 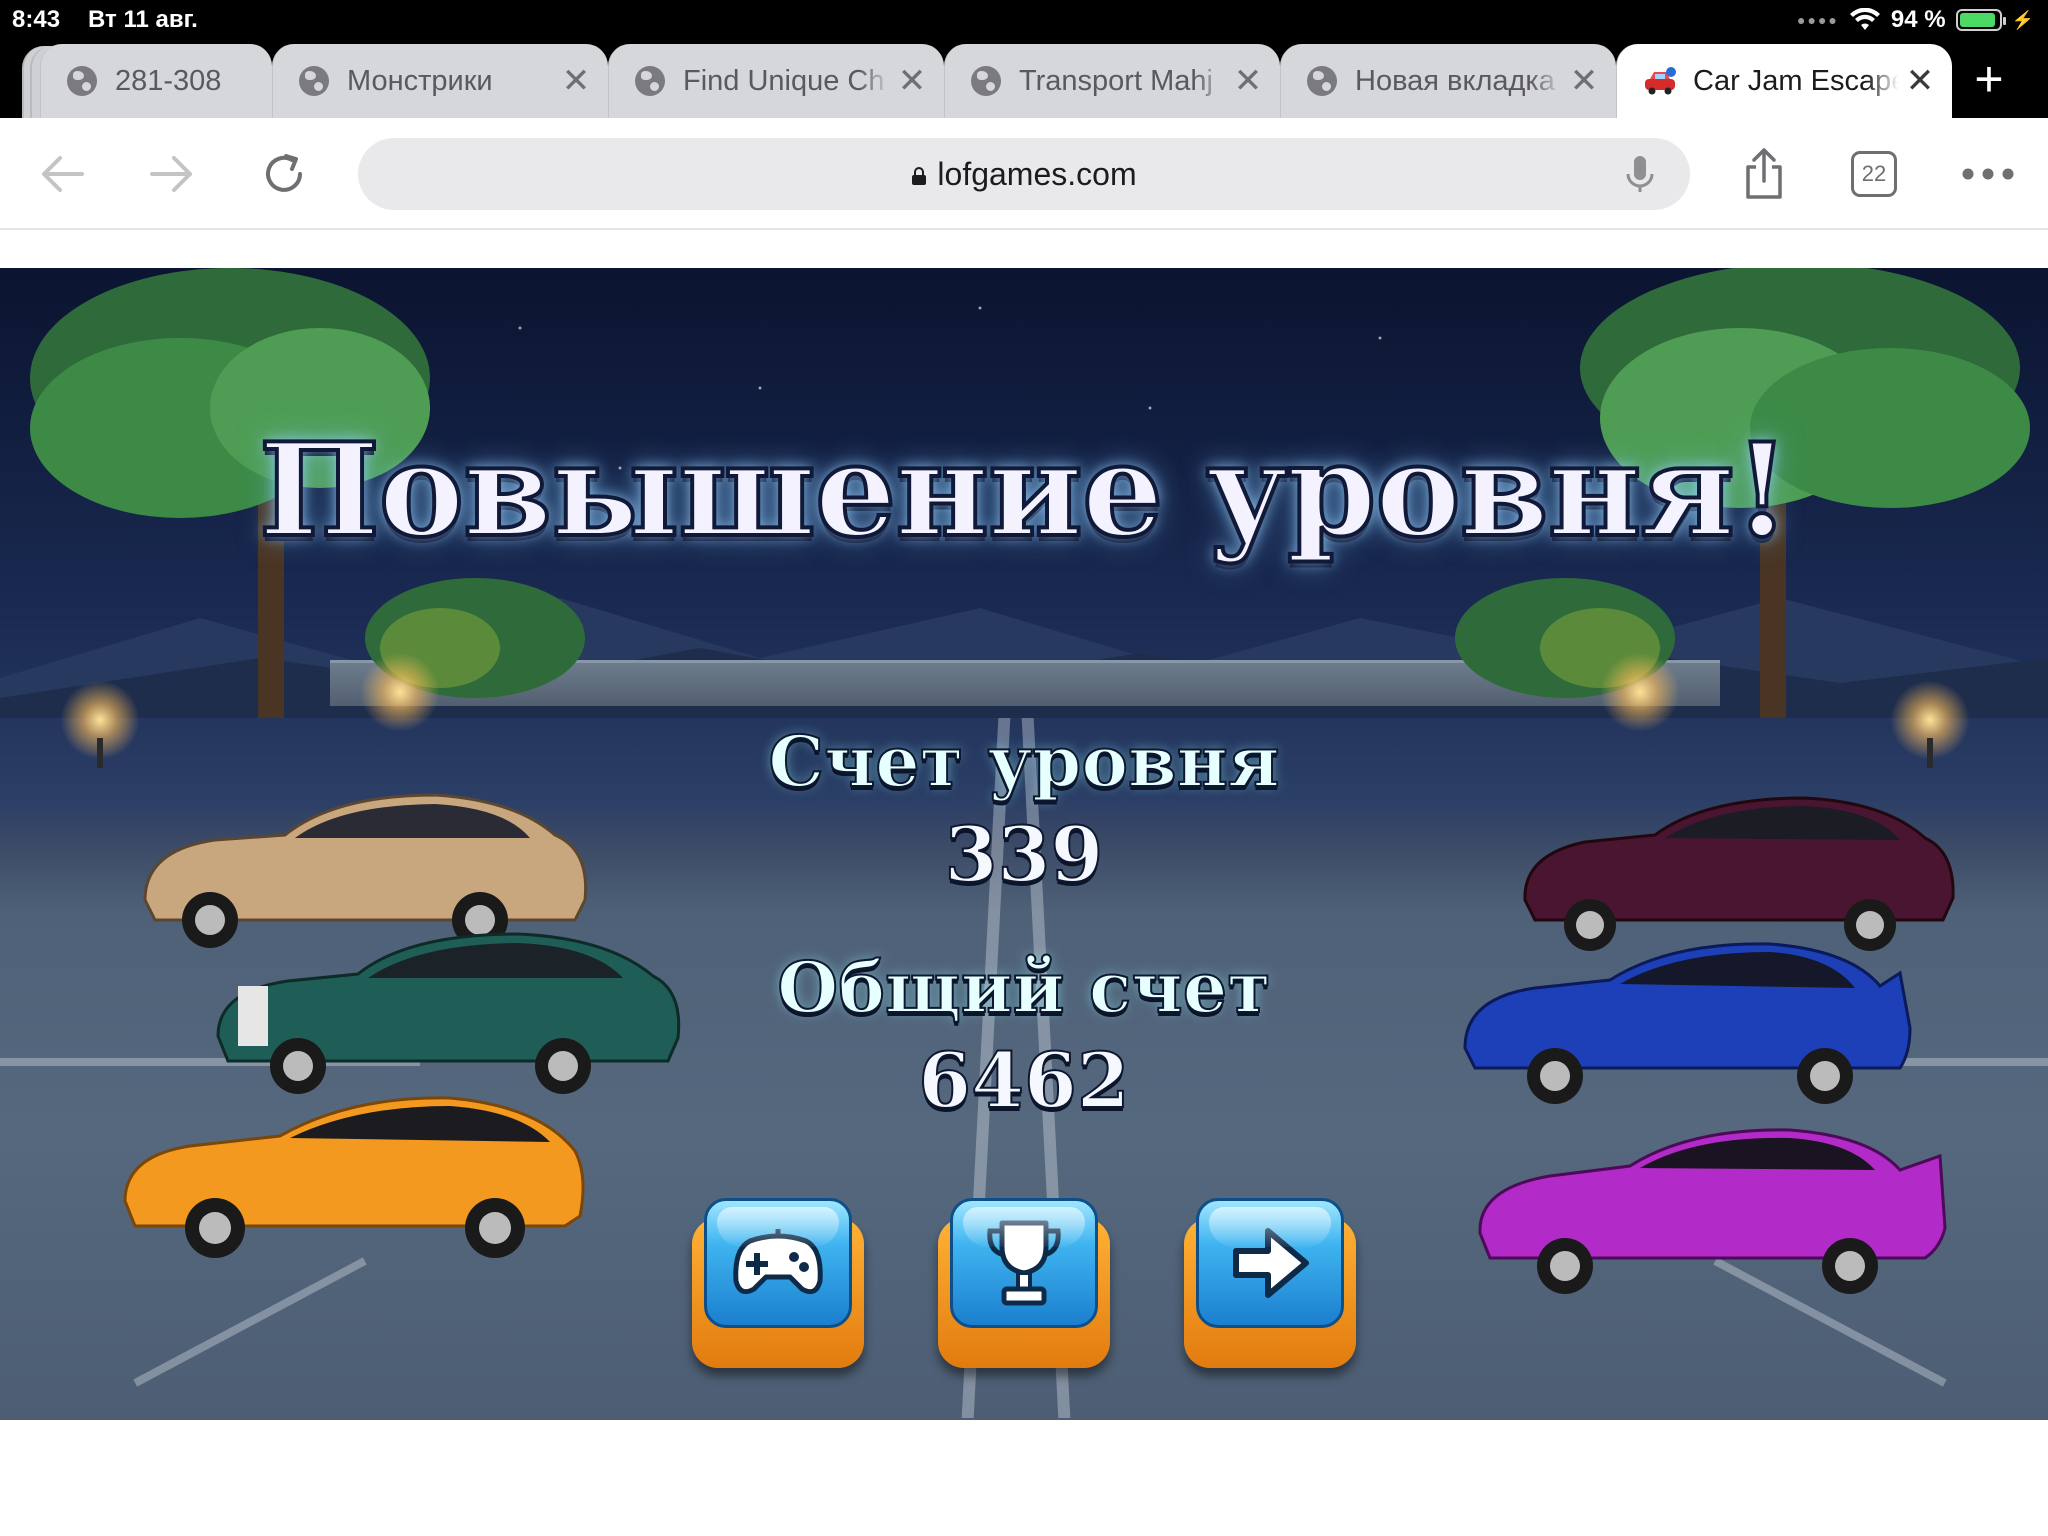 I want to click on level-score-label: Счет уровня, so click(x=1023, y=761).